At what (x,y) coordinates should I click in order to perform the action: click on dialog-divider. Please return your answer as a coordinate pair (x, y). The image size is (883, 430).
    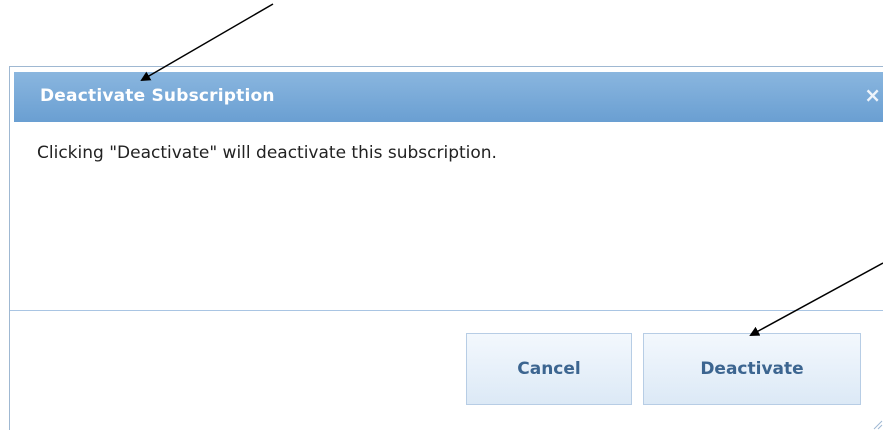
    Looking at the image, I should click on (446, 310).